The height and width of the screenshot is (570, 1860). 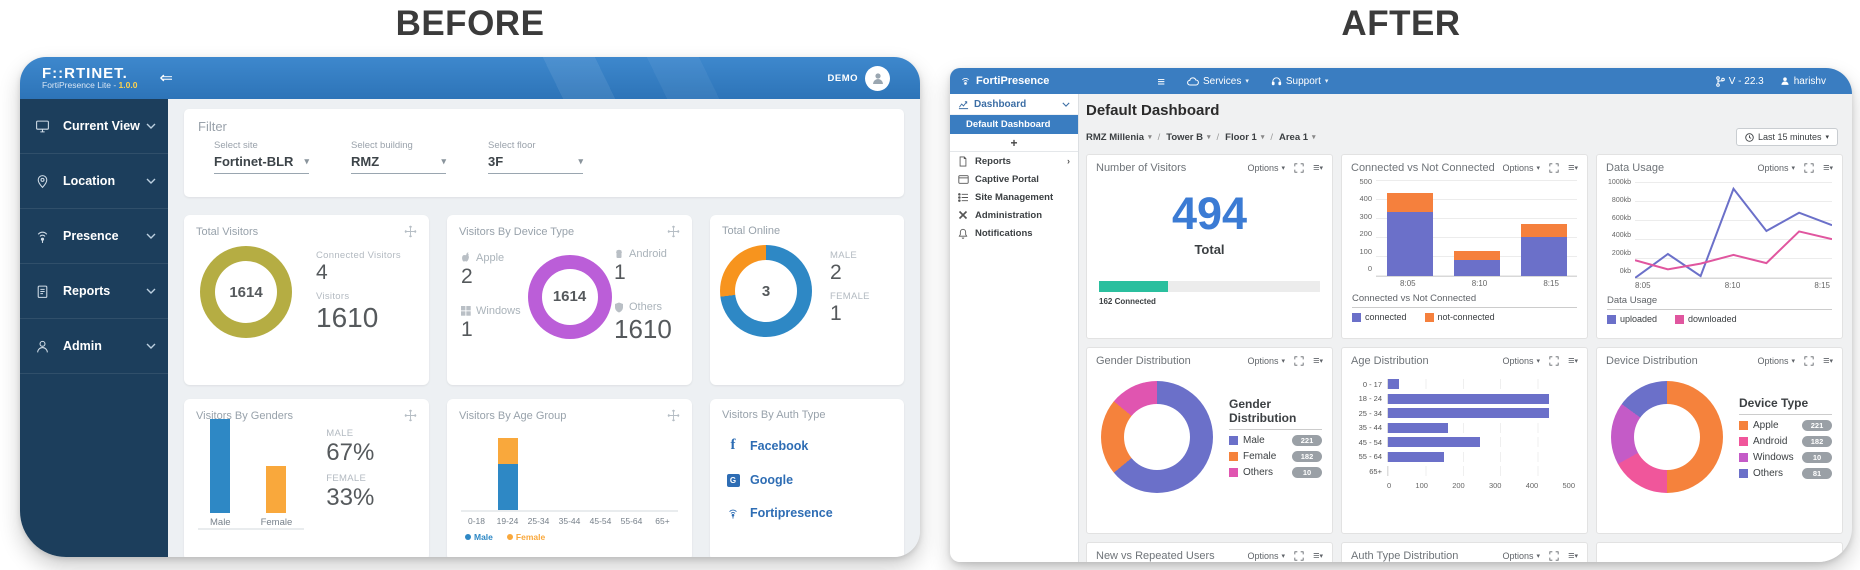 I want to click on count-badge: 10, so click(x=1817, y=457).